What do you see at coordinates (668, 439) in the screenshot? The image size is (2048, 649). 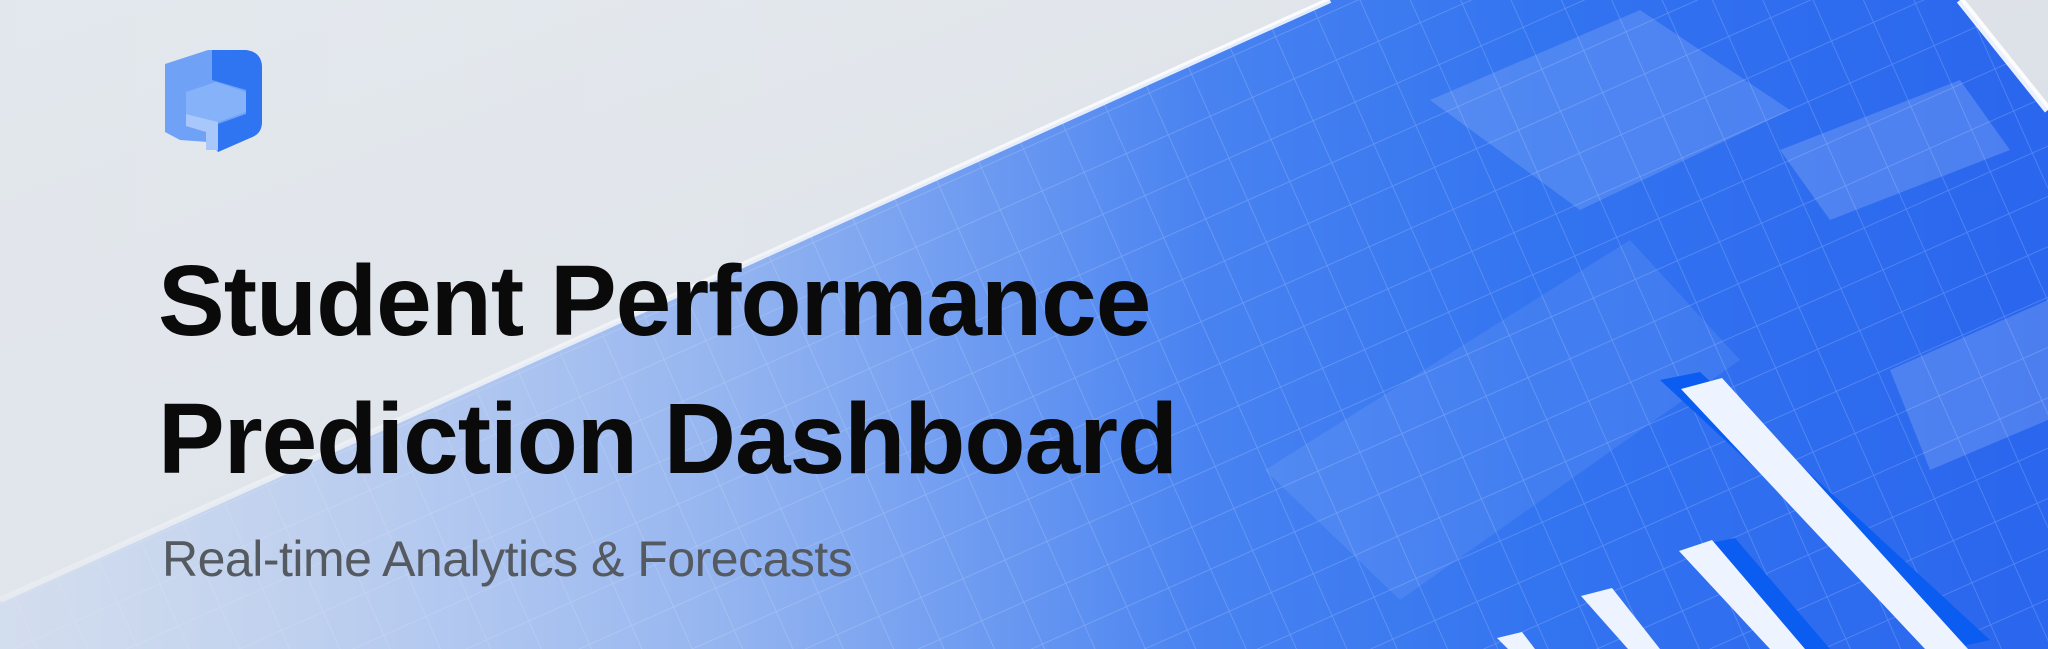 I see `title-line-2: Prediction Dashboard` at bounding box center [668, 439].